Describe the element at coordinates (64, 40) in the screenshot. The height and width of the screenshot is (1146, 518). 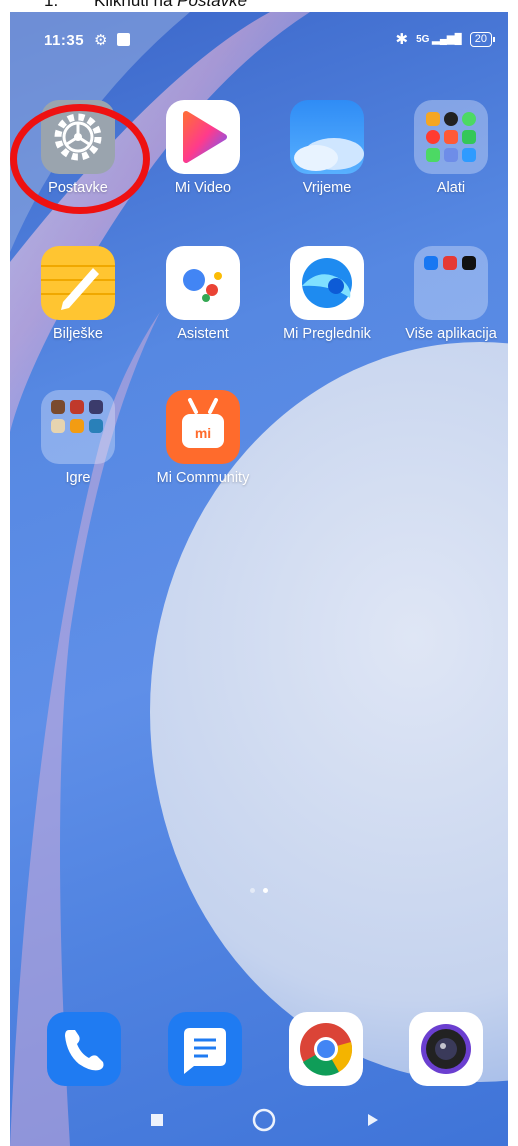
I see `status-time: 11:35` at that location.